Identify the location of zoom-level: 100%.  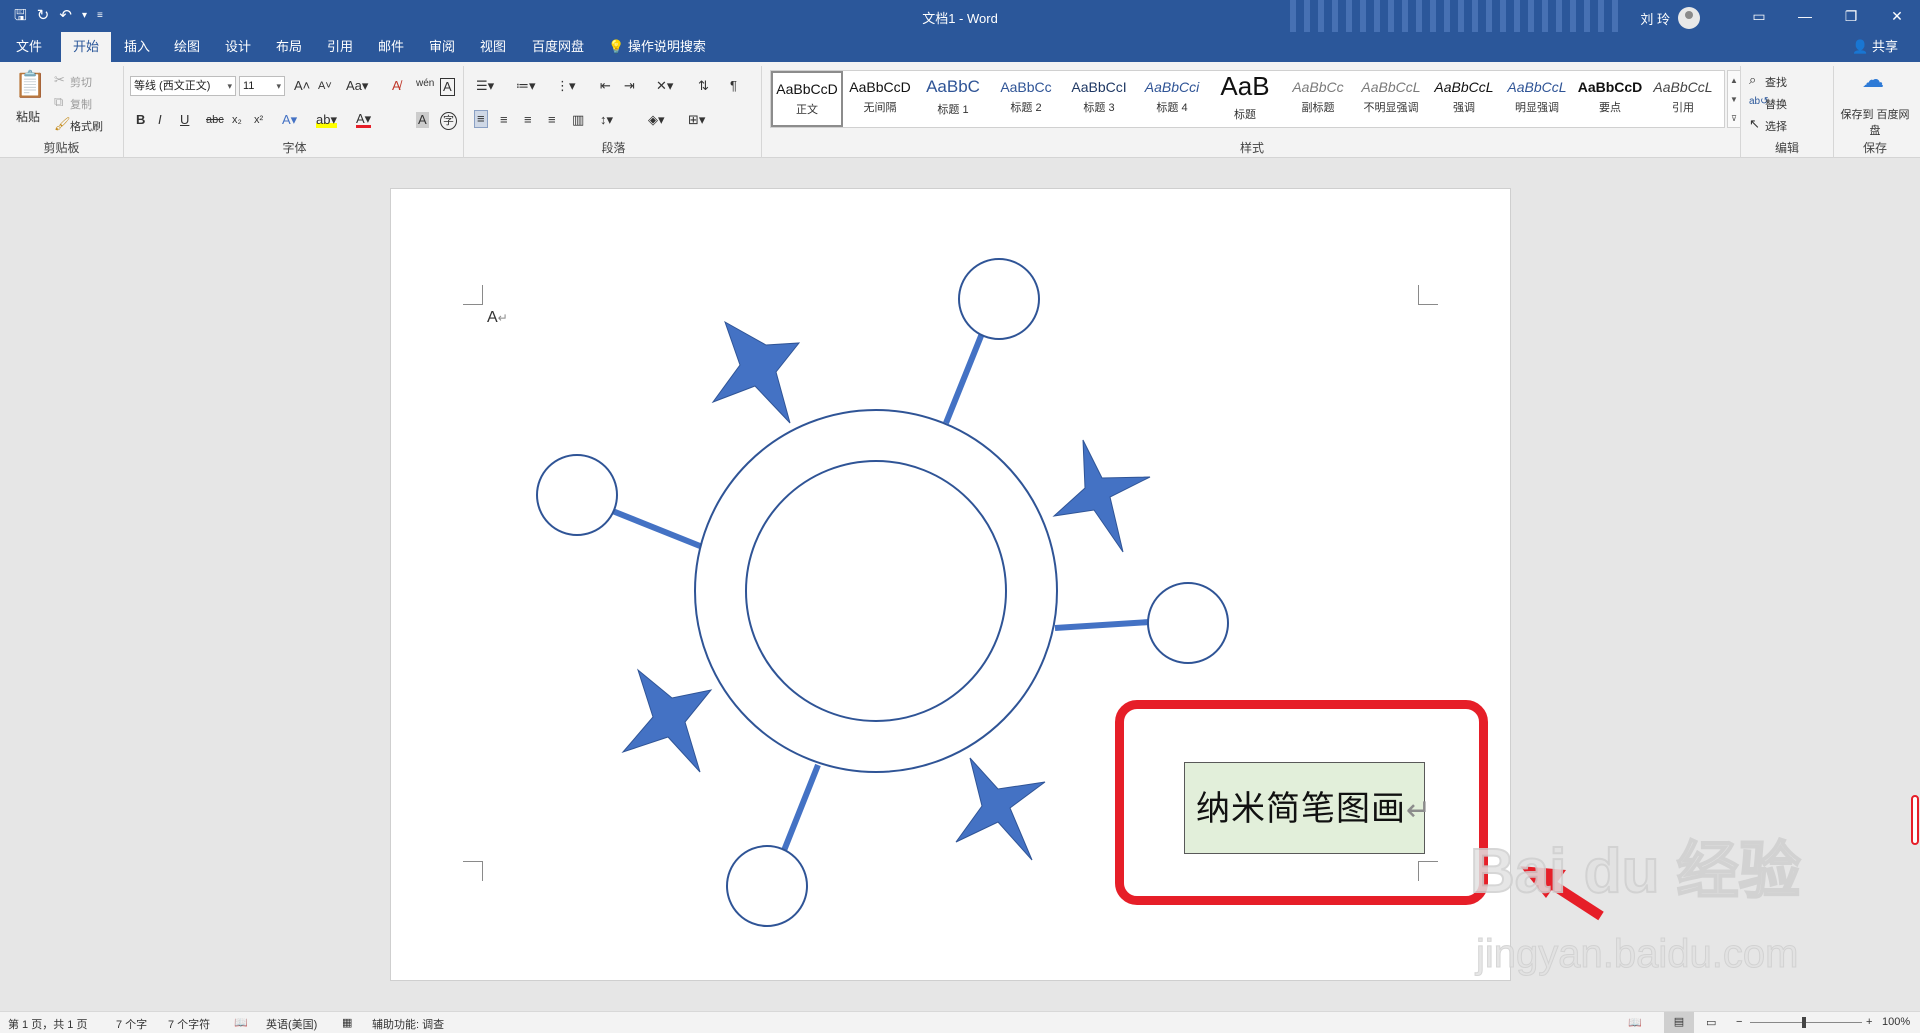
(1896, 1022).